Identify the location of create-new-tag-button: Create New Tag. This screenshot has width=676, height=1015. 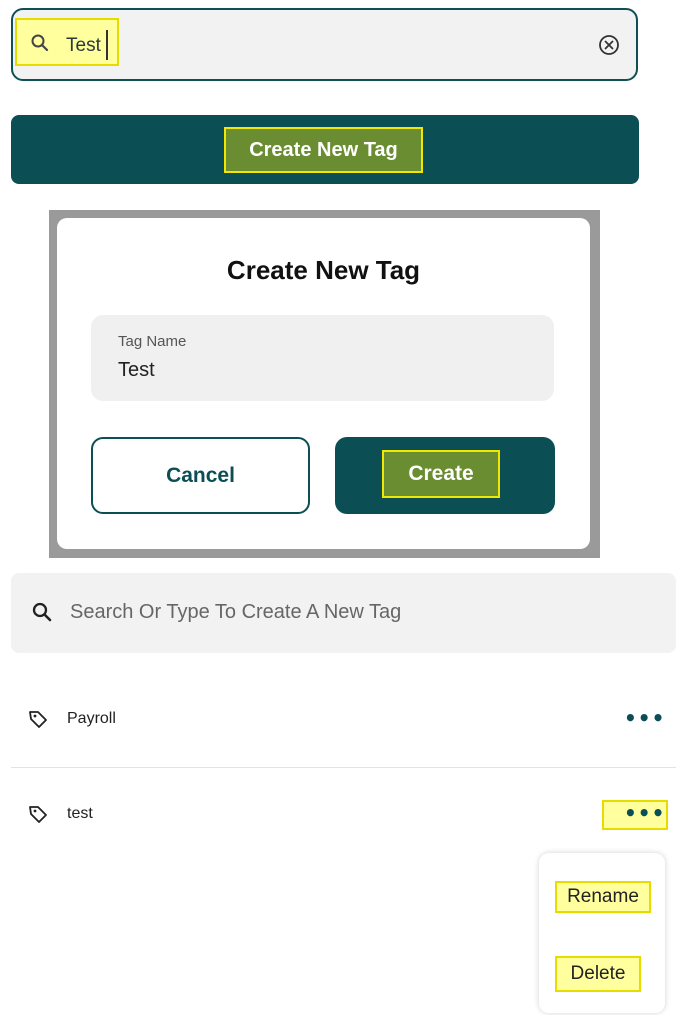
(323, 150).